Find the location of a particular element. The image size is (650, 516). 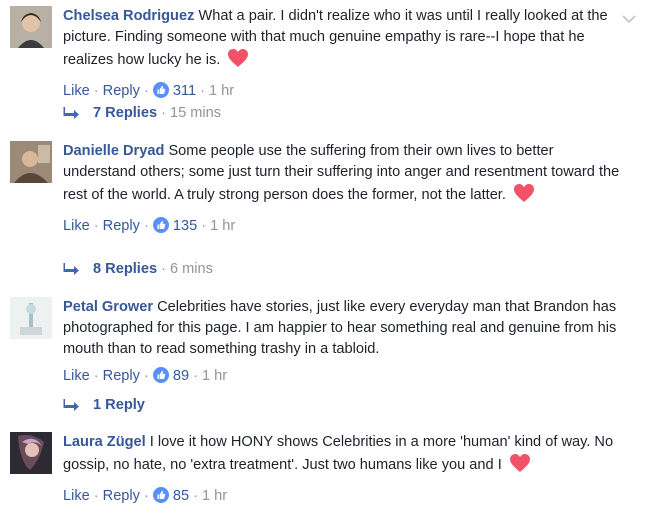

replies-count: 1 Reply is located at coordinates (119, 405).